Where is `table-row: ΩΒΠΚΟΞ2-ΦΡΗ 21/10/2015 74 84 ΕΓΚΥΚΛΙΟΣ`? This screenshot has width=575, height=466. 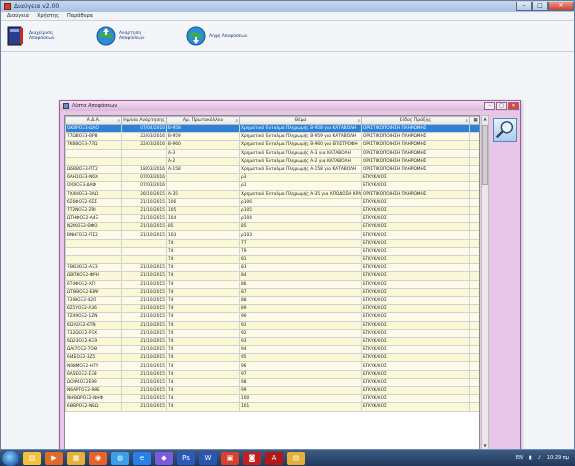
table-row: ΩΒΠΚΟΞ2-ΦΡΗ 21/10/2015 74 84 ΕΓΚΥΚΛΙΟΣ is located at coordinates (272, 276).